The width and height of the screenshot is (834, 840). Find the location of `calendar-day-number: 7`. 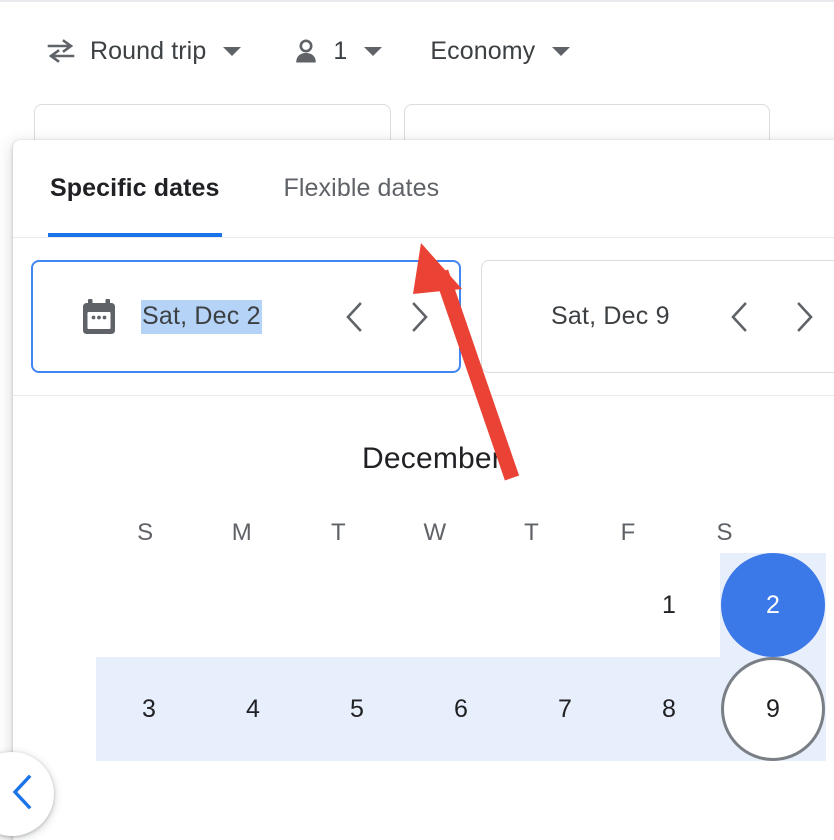

calendar-day-number: 7 is located at coordinates (565, 709).